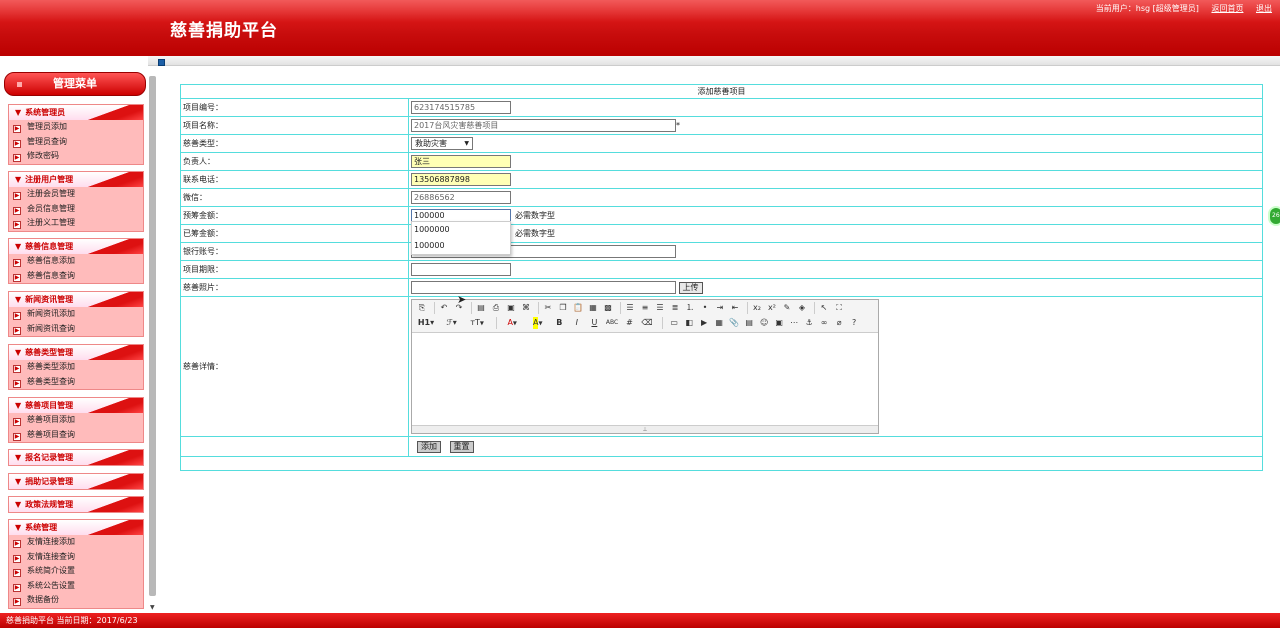 The width and height of the screenshot is (1280, 628). Describe the element at coordinates (690, 308) in the screenshot. I see `ol-icon: ⒈` at that location.